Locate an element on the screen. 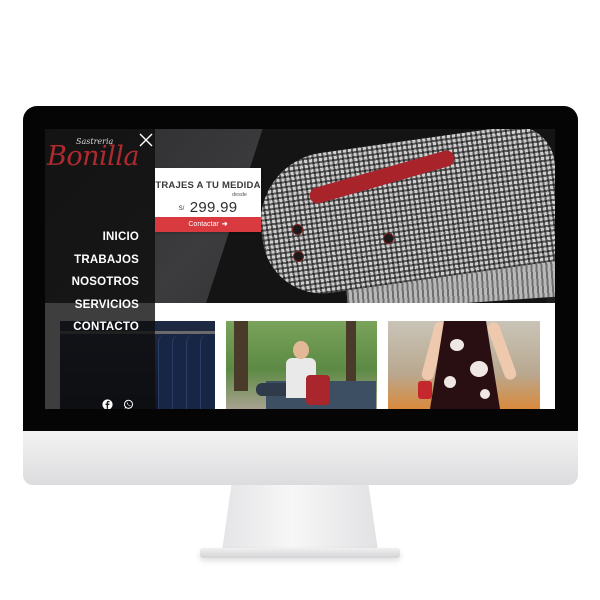 The width and height of the screenshot is (600, 600). contact-button-label: Contactar is located at coordinates (203, 224).